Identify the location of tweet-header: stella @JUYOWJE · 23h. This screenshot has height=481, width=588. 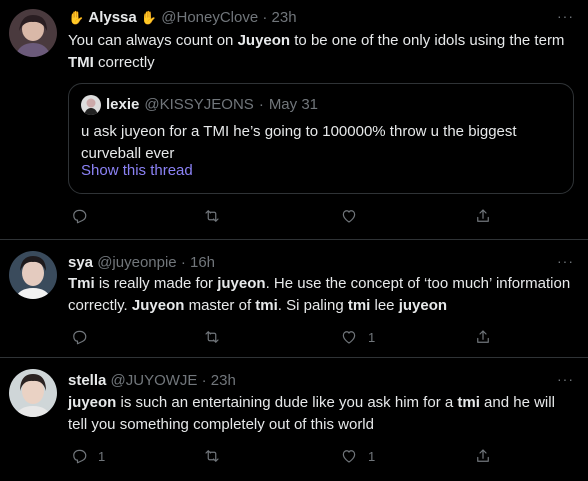
(152, 381).